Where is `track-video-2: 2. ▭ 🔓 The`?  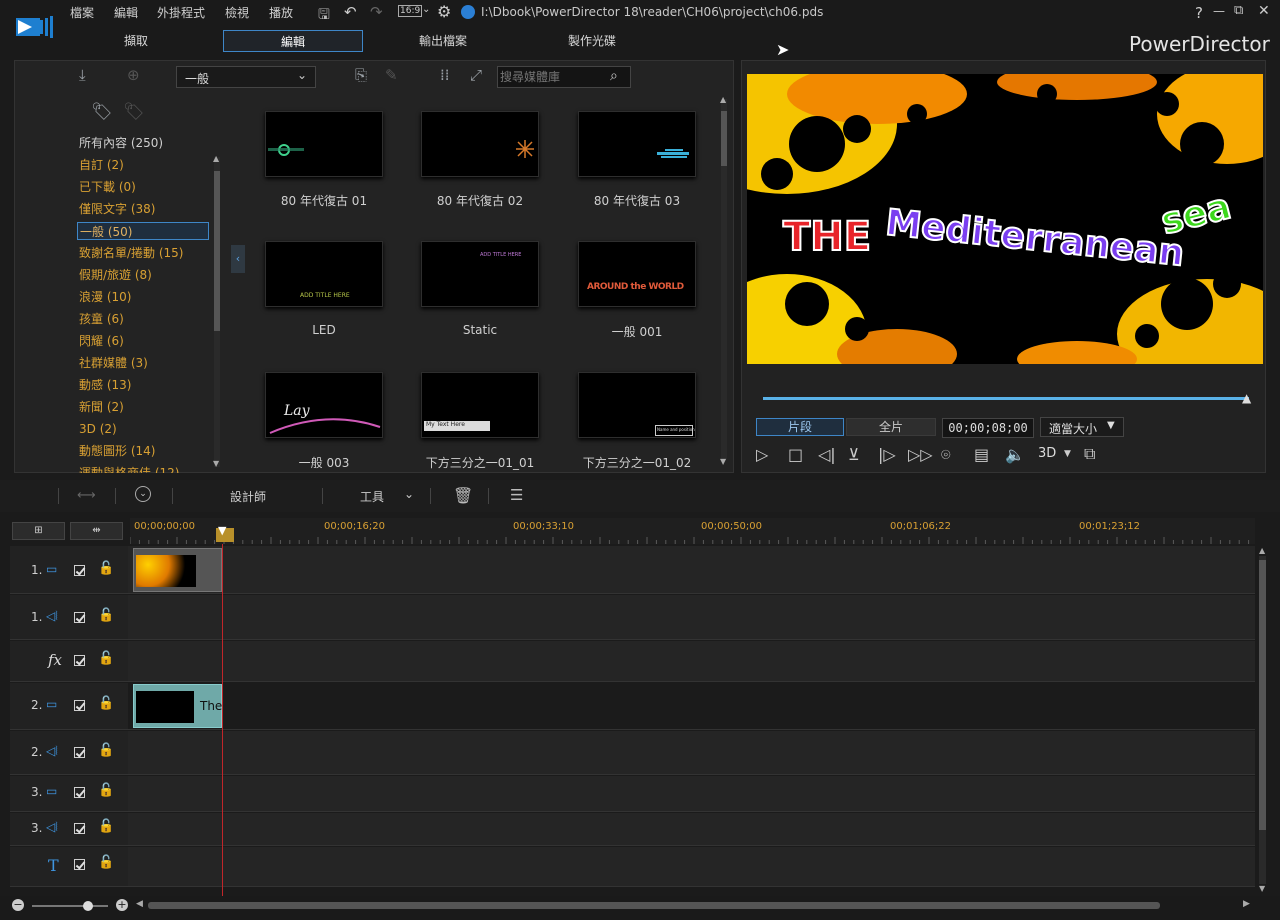 track-video-2: 2. ▭ 🔓 The is located at coordinates (632, 706).